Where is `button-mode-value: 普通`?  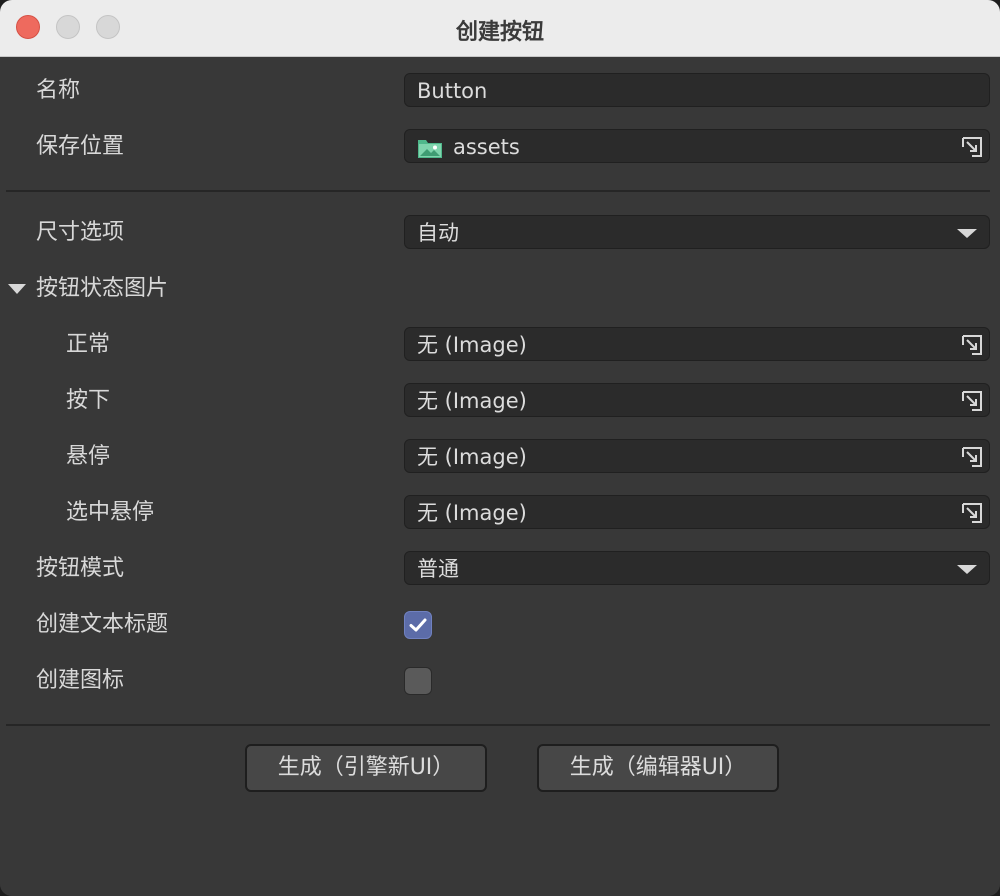
button-mode-value: 普通 is located at coordinates (438, 569).